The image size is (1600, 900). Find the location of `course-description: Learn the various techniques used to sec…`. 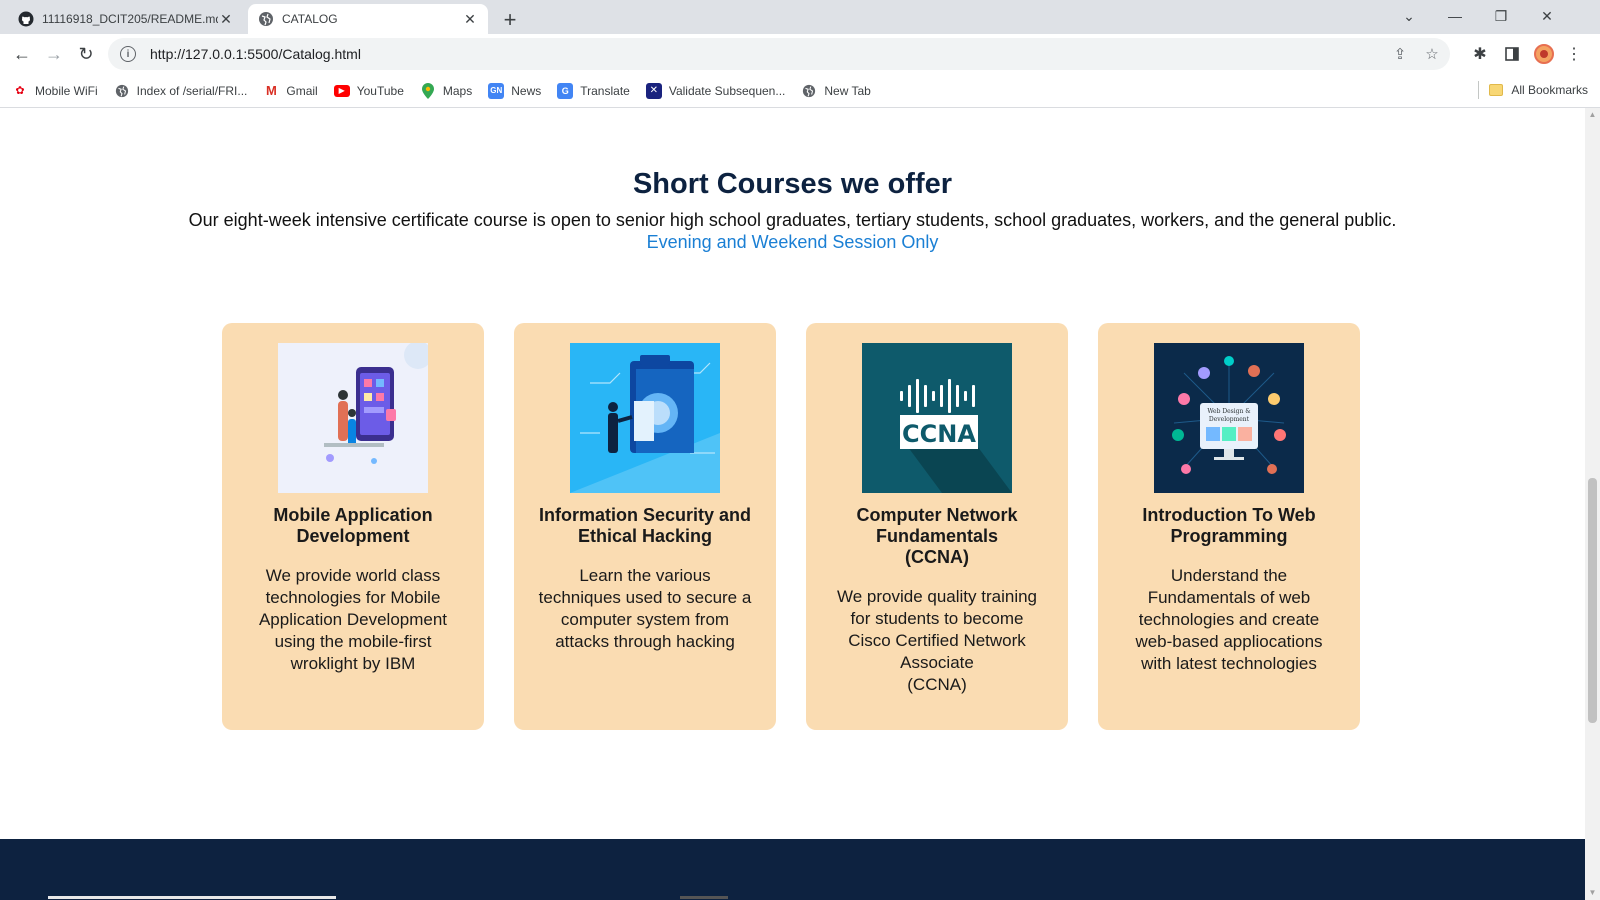

course-description: Learn the various techniques used to sec… is located at coordinates (645, 609).